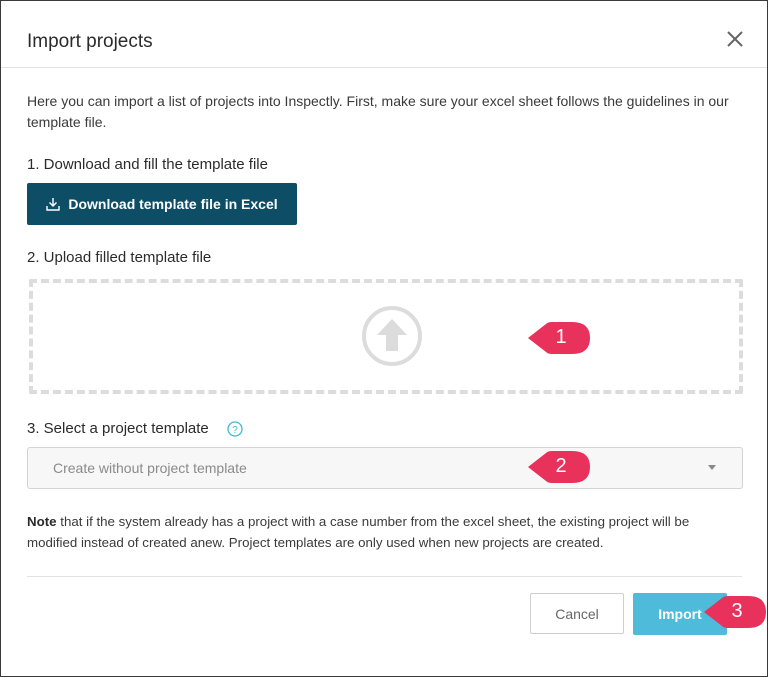  Describe the element at coordinates (577, 613) in the screenshot. I see `cancel-button: Cancel` at that location.